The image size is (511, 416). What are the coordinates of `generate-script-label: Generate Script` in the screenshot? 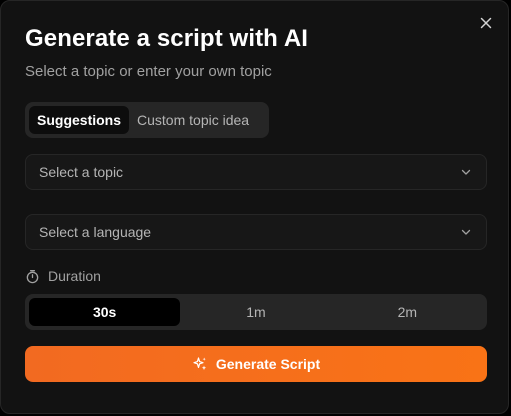 It's located at (268, 364).